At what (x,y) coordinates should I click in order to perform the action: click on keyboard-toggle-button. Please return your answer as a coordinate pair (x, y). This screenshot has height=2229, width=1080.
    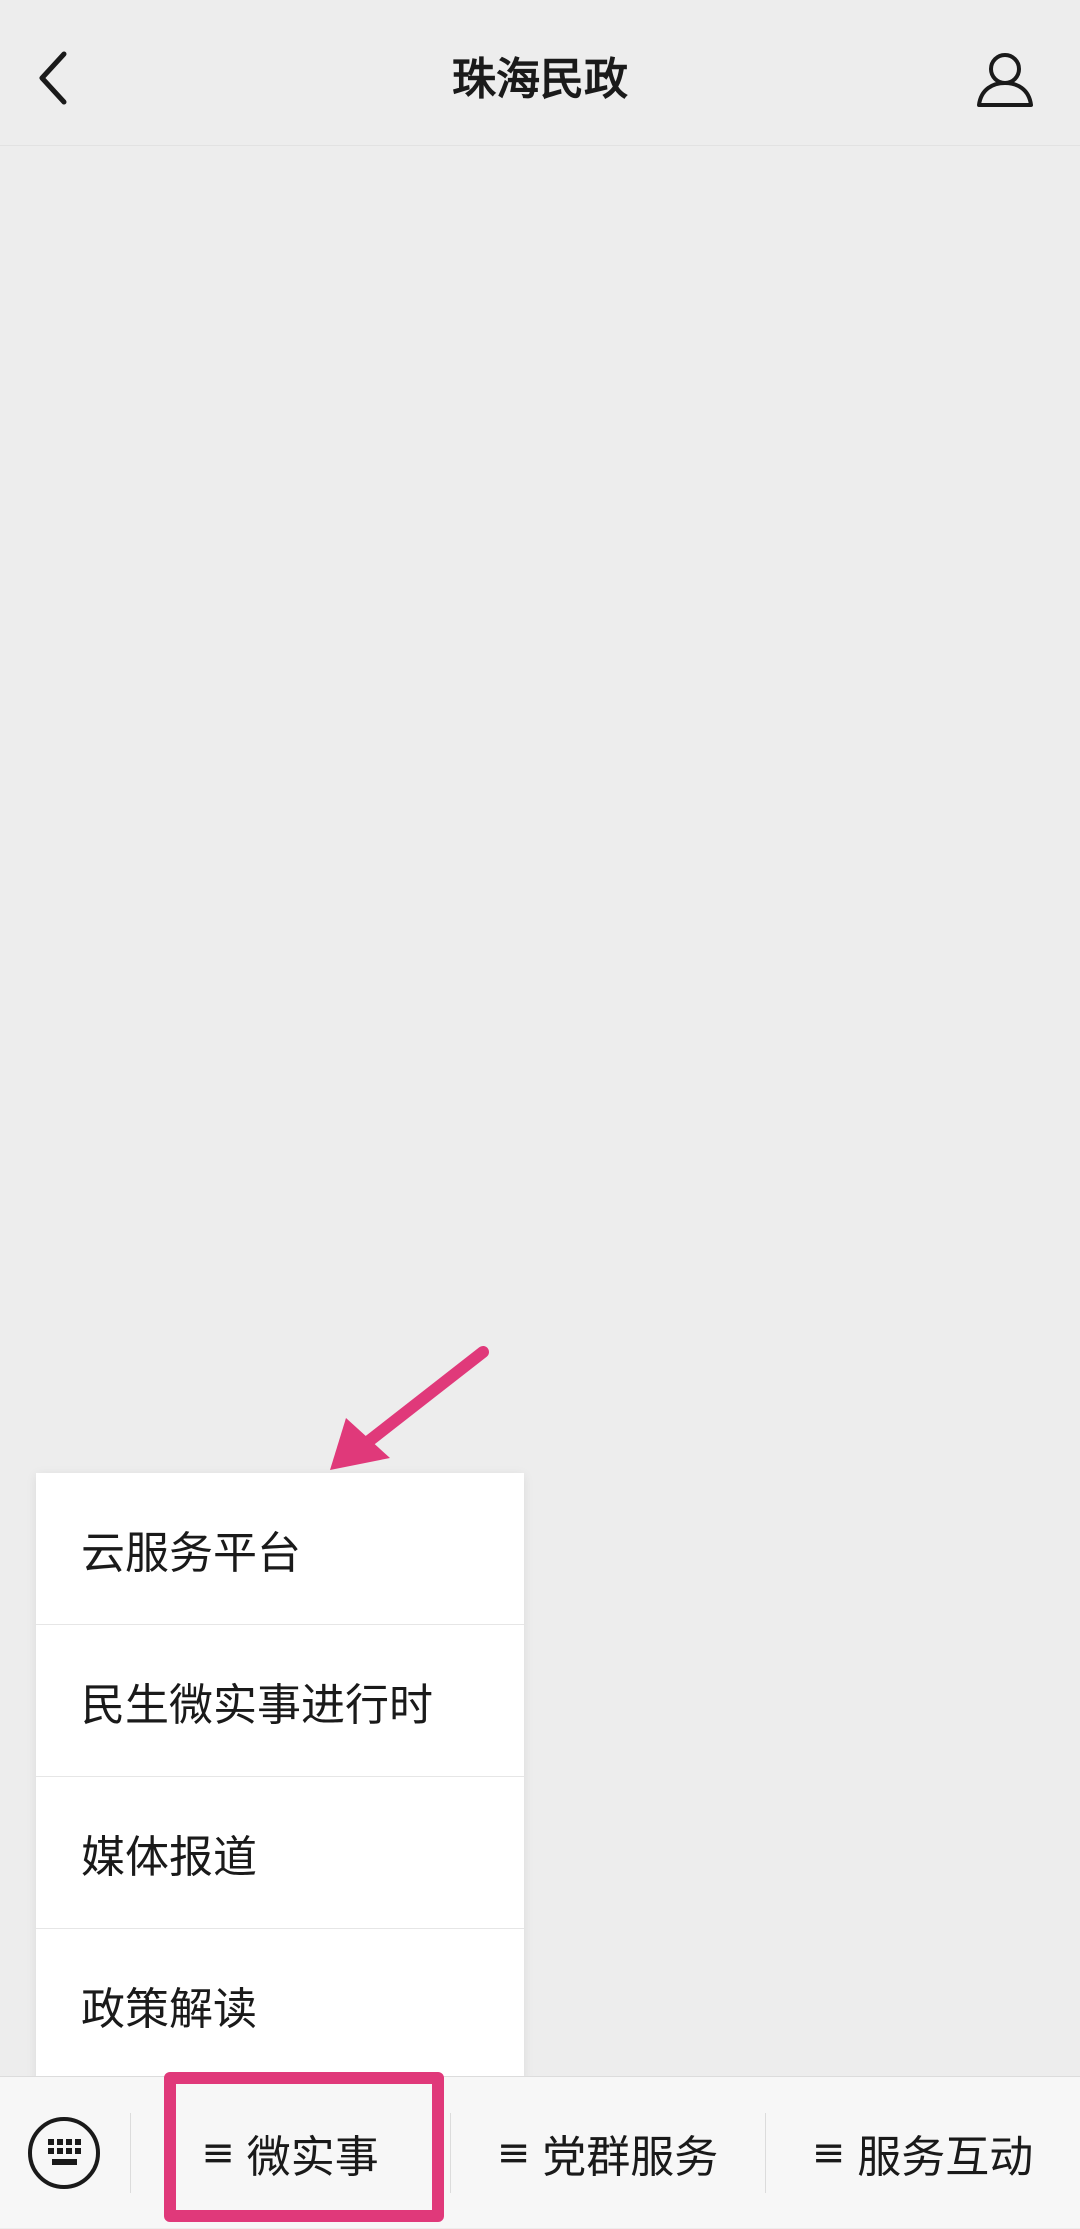
    Looking at the image, I should click on (64, 2153).